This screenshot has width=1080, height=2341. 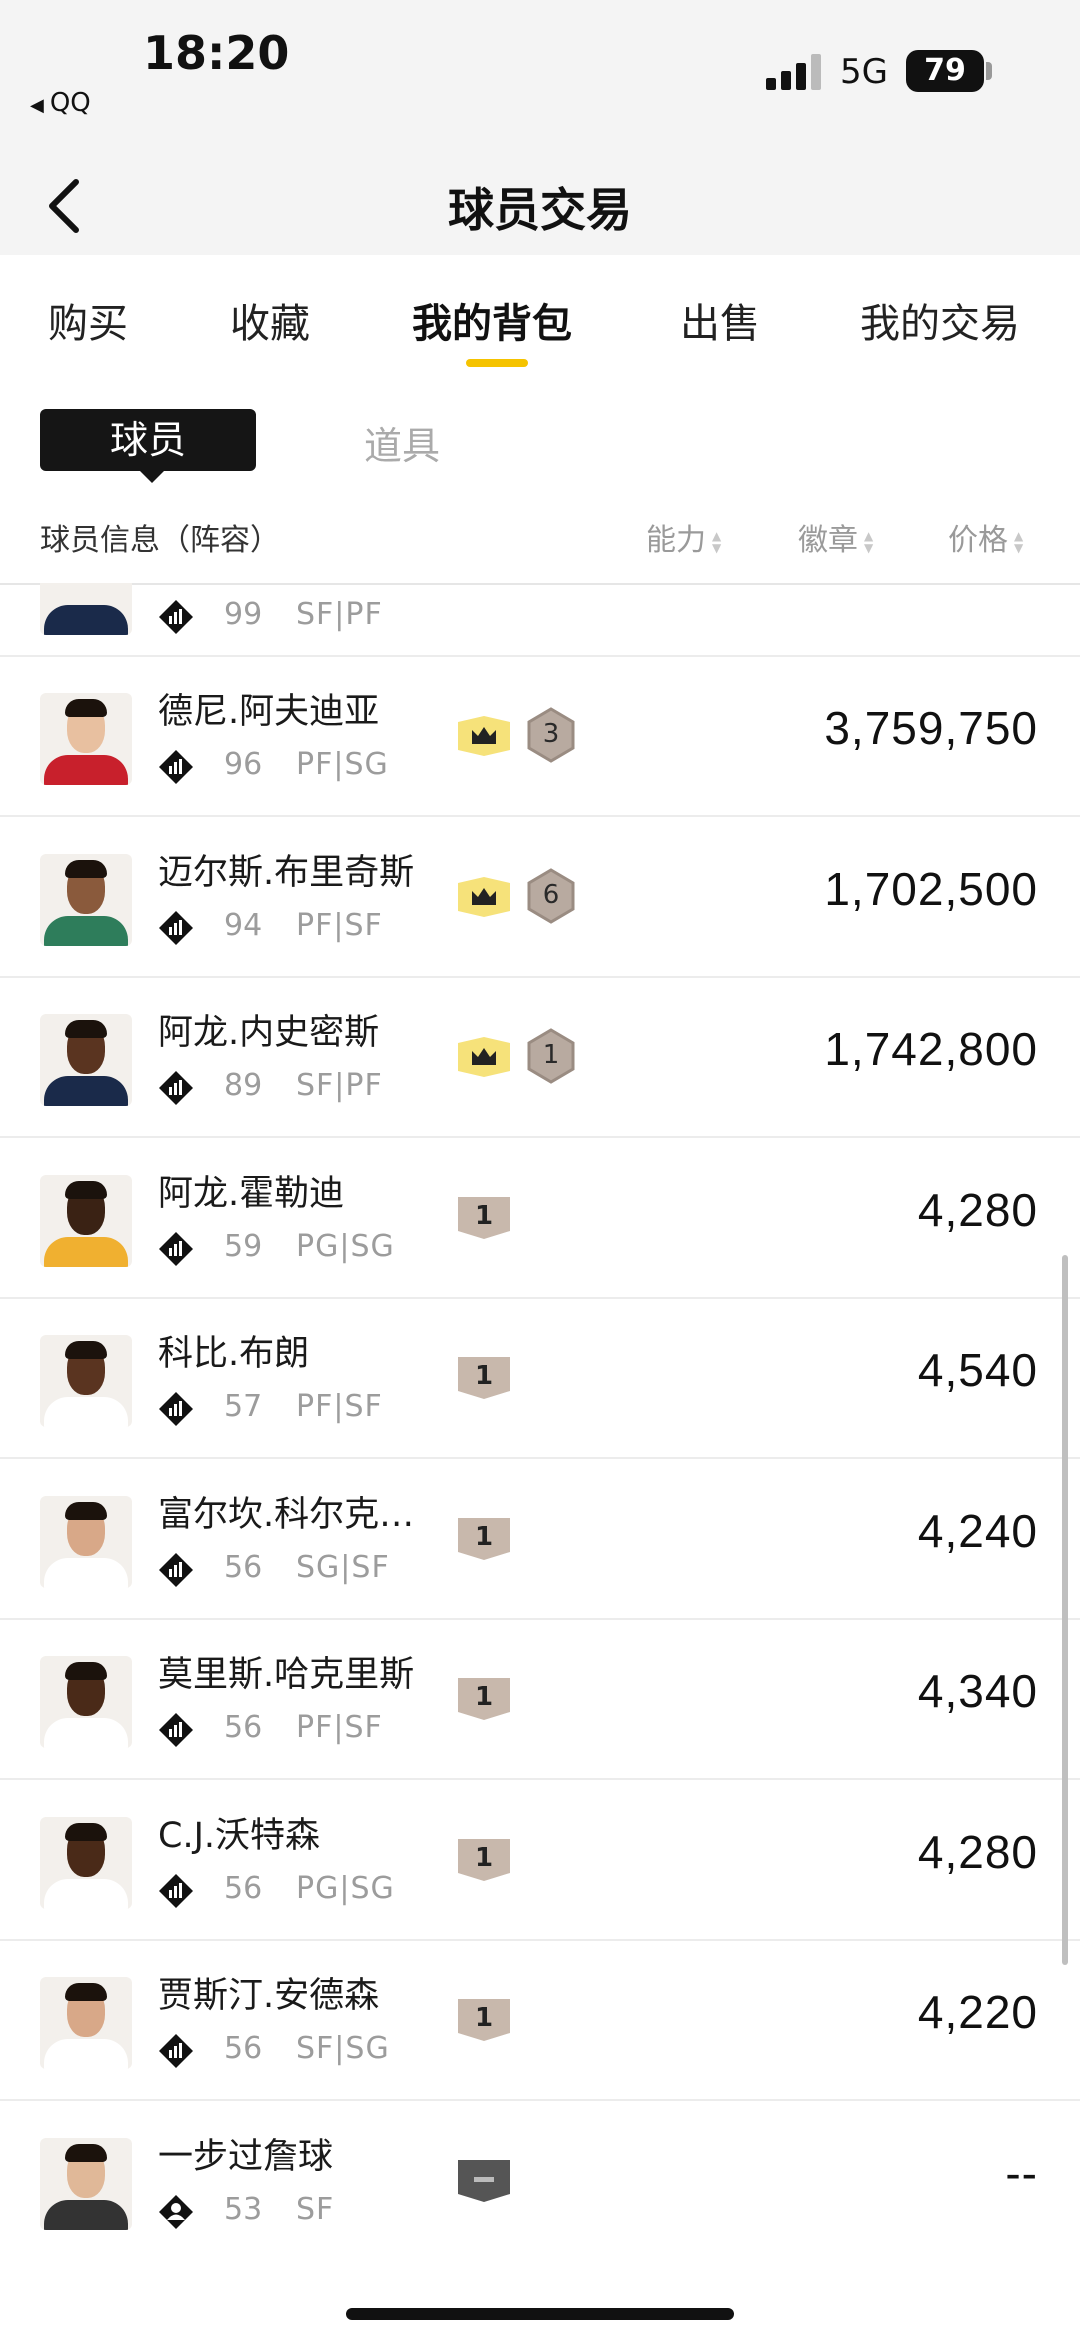 I want to click on player-position: SF|SG, so click(x=343, y=2048).